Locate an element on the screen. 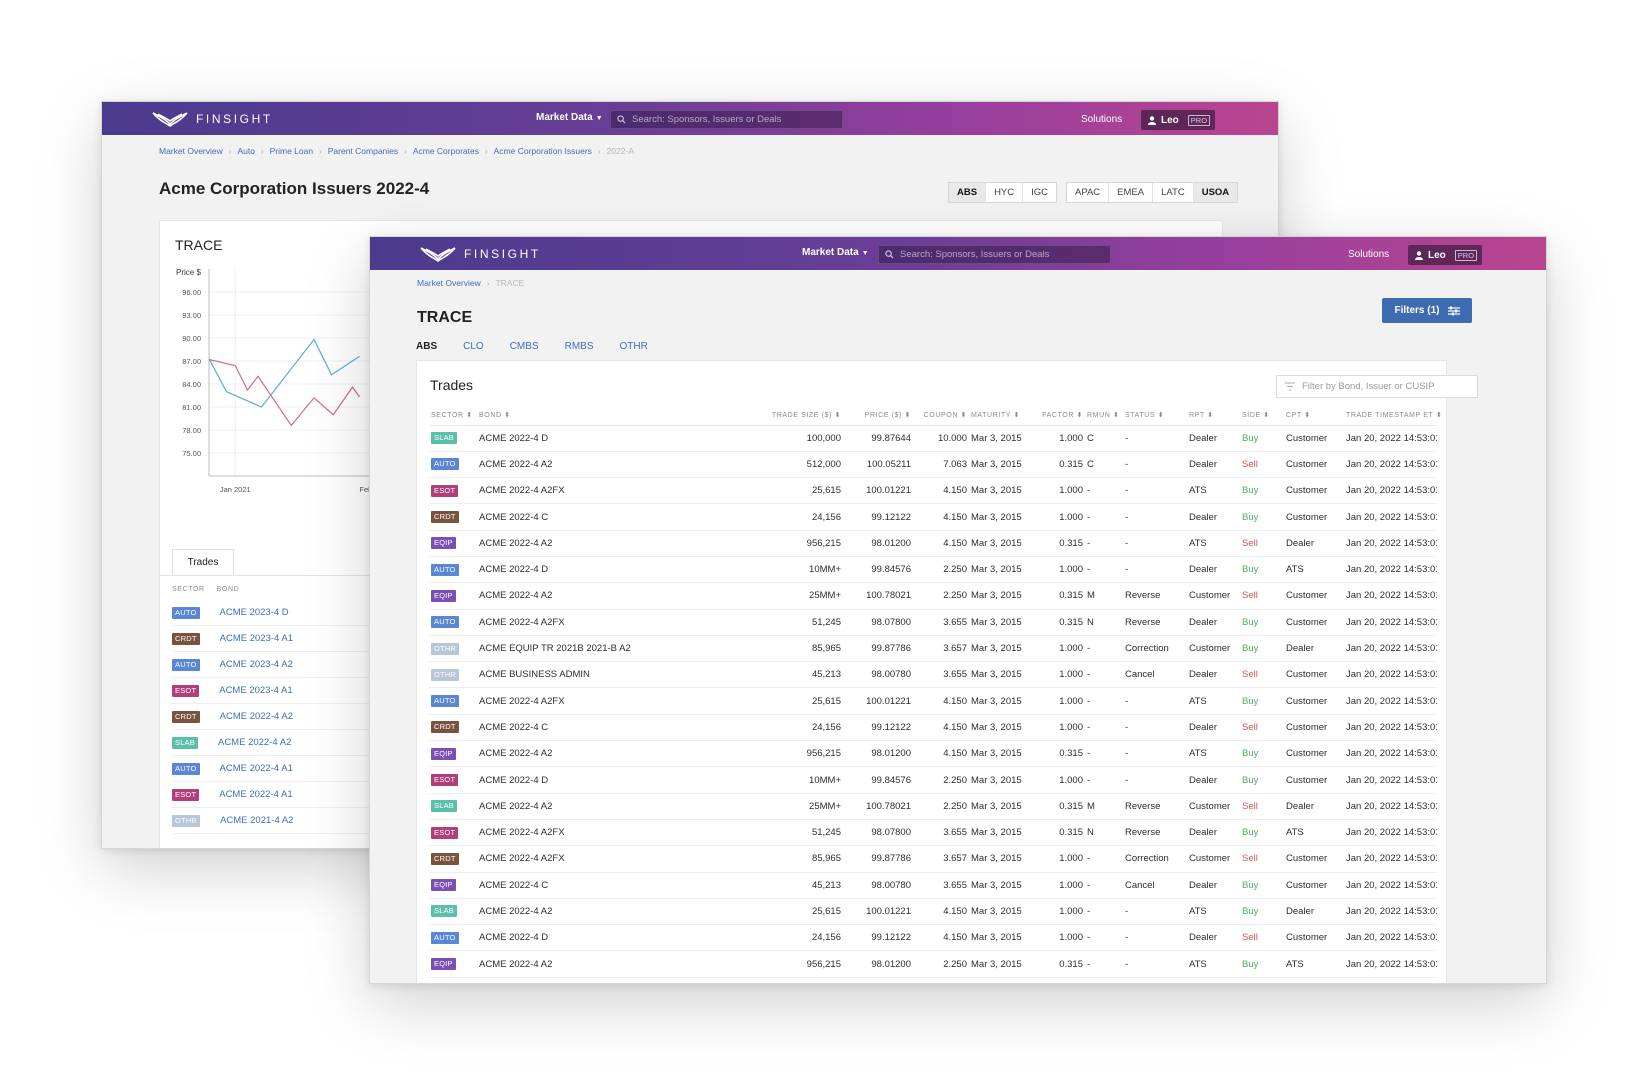 Image resolution: width=1643 pixels, height=1082 pixels. toggle-hyc: HYC is located at coordinates (1005, 192).